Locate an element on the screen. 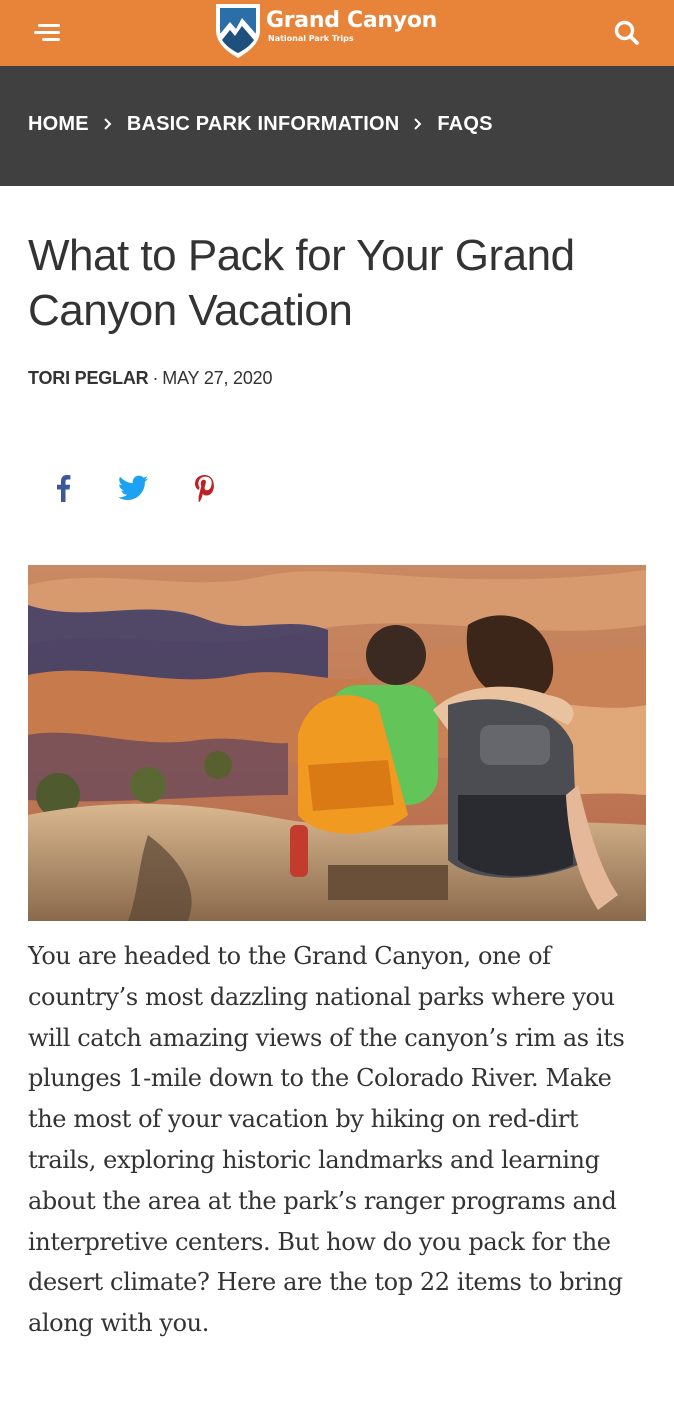 This screenshot has width=674, height=1414. top-navigation-bar: Grand Canyon National Park Trips is located at coordinates (337, 33).